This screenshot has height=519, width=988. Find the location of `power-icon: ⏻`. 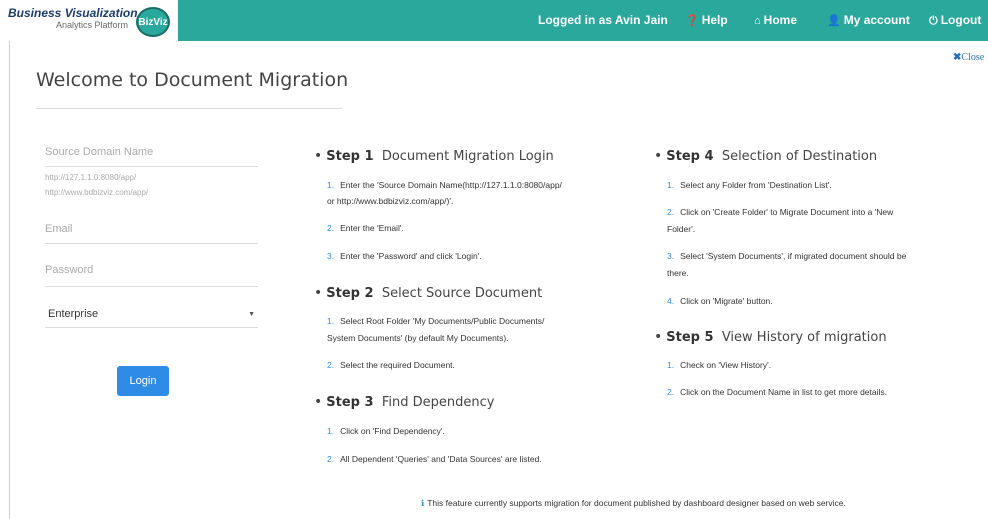

power-icon: ⏻ is located at coordinates (933, 21).